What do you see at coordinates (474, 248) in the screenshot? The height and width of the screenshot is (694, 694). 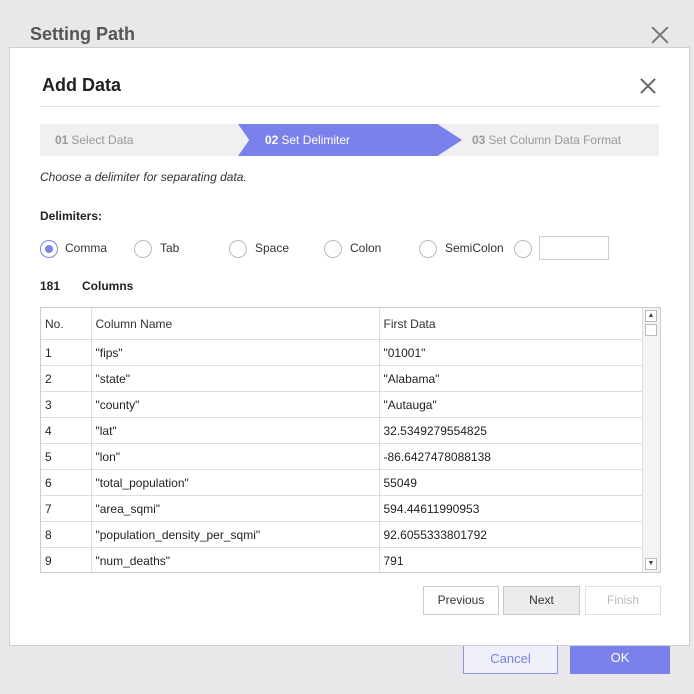 I see `radio-semicolon-label: SemiColon` at bounding box center [474, 248].